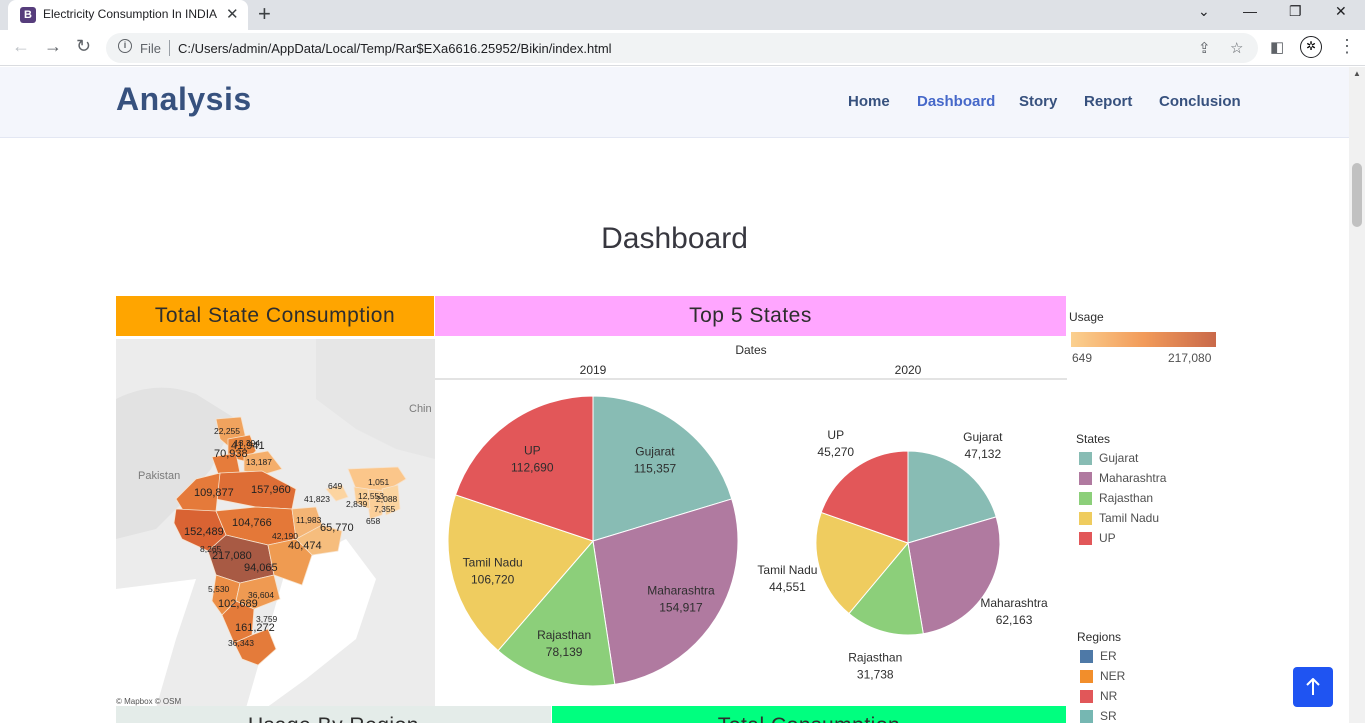 The width and height of the screenshot is (1365, 723). I want to click on nav-dashboard: Dashboard, so click(956, 101).